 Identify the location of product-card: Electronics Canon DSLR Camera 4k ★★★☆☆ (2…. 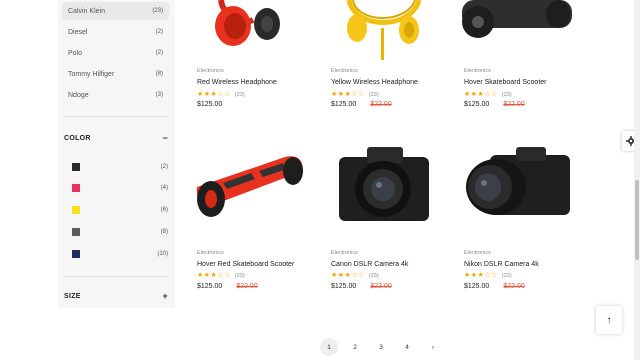
(387, 217).